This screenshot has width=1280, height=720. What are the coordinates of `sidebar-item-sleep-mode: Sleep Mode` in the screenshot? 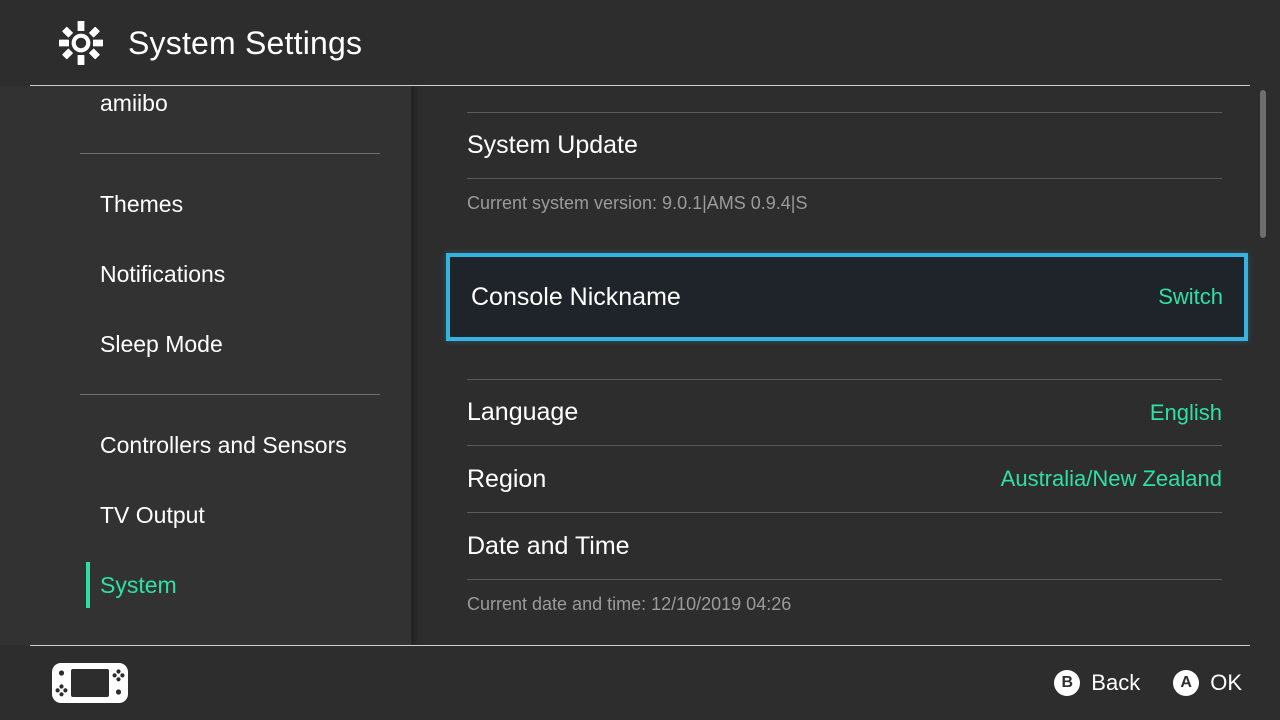 It's located at (205, 344).